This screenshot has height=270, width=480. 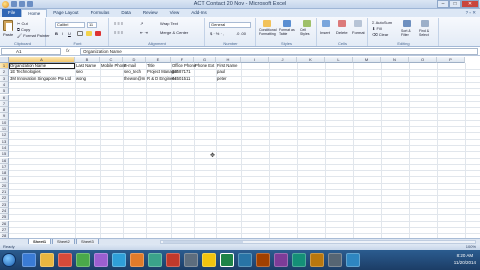 What do you see at coordinates (367, 60) in the screenshot?
I see `column-header-M: M` at bounding box center [367, 60].